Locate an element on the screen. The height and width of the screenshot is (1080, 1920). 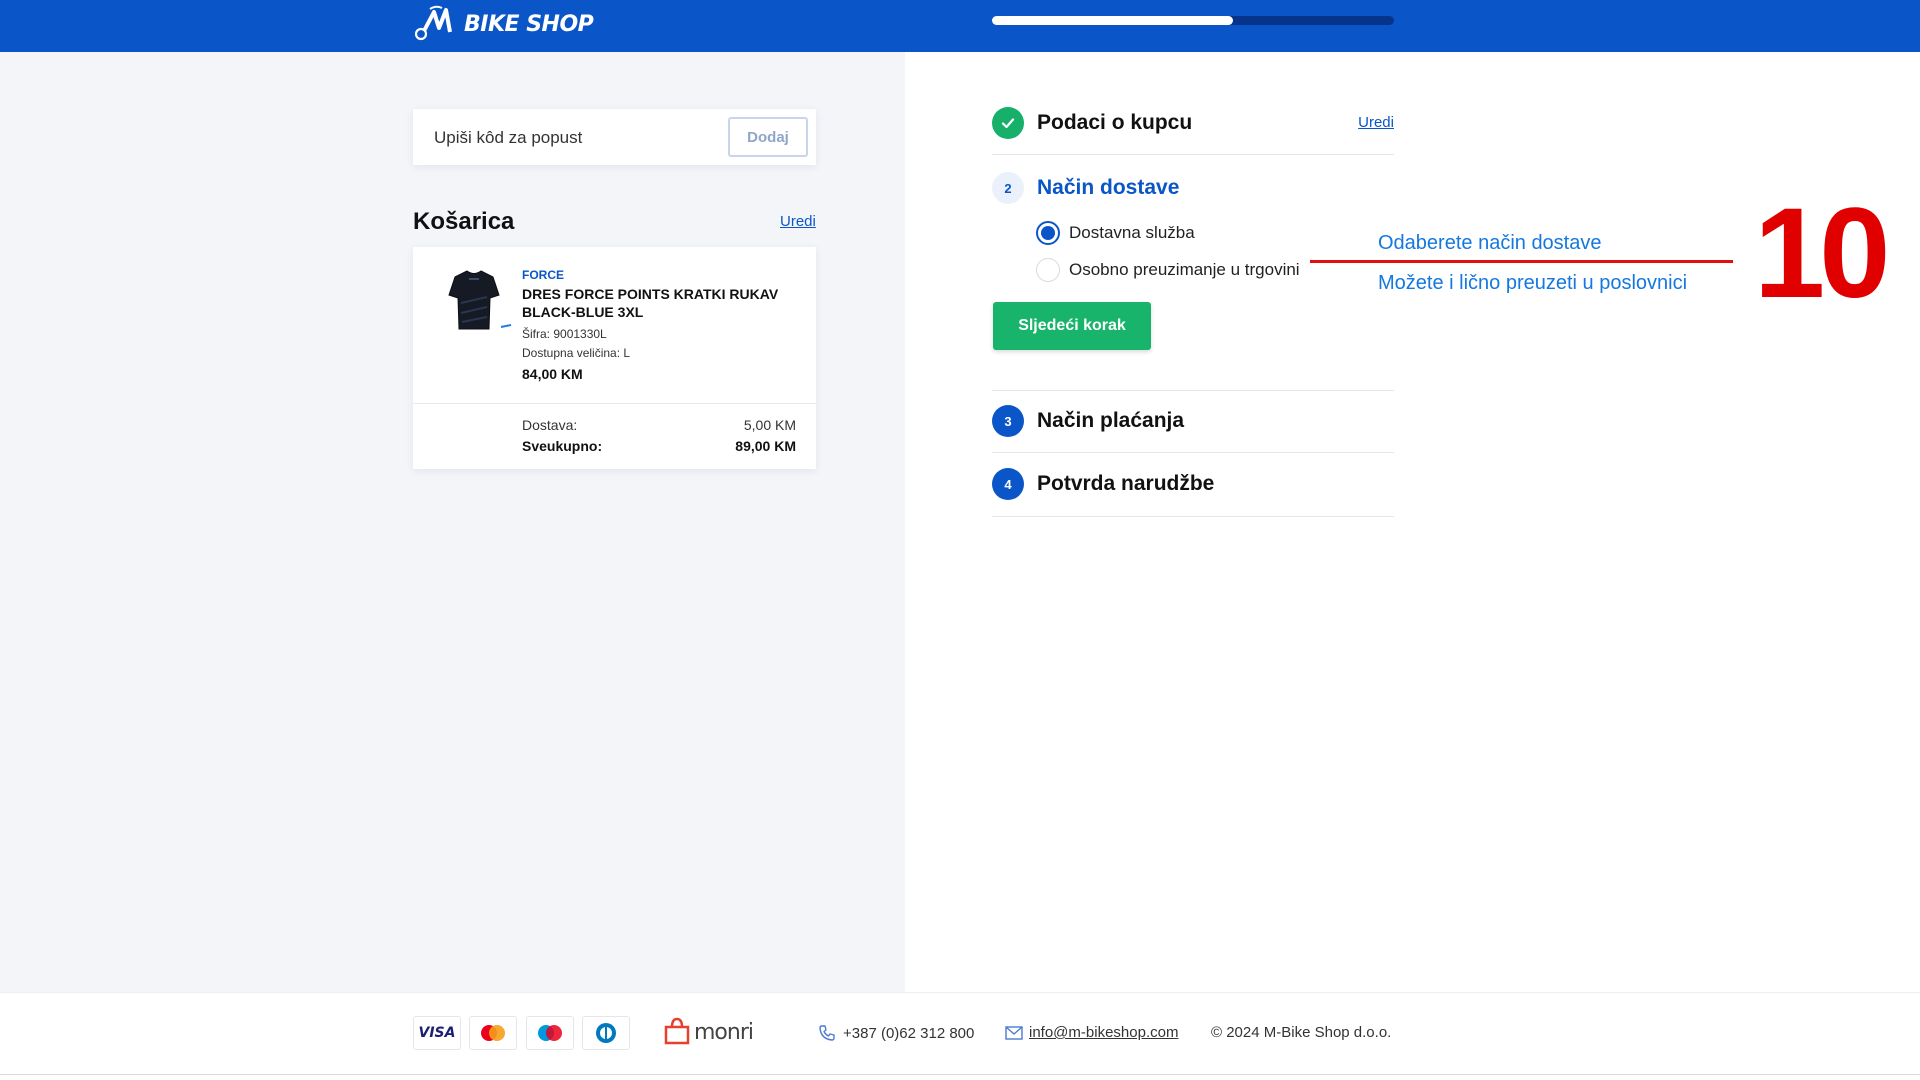
step-delivery-title: Način dostave is located at coordinates (1108, 187).